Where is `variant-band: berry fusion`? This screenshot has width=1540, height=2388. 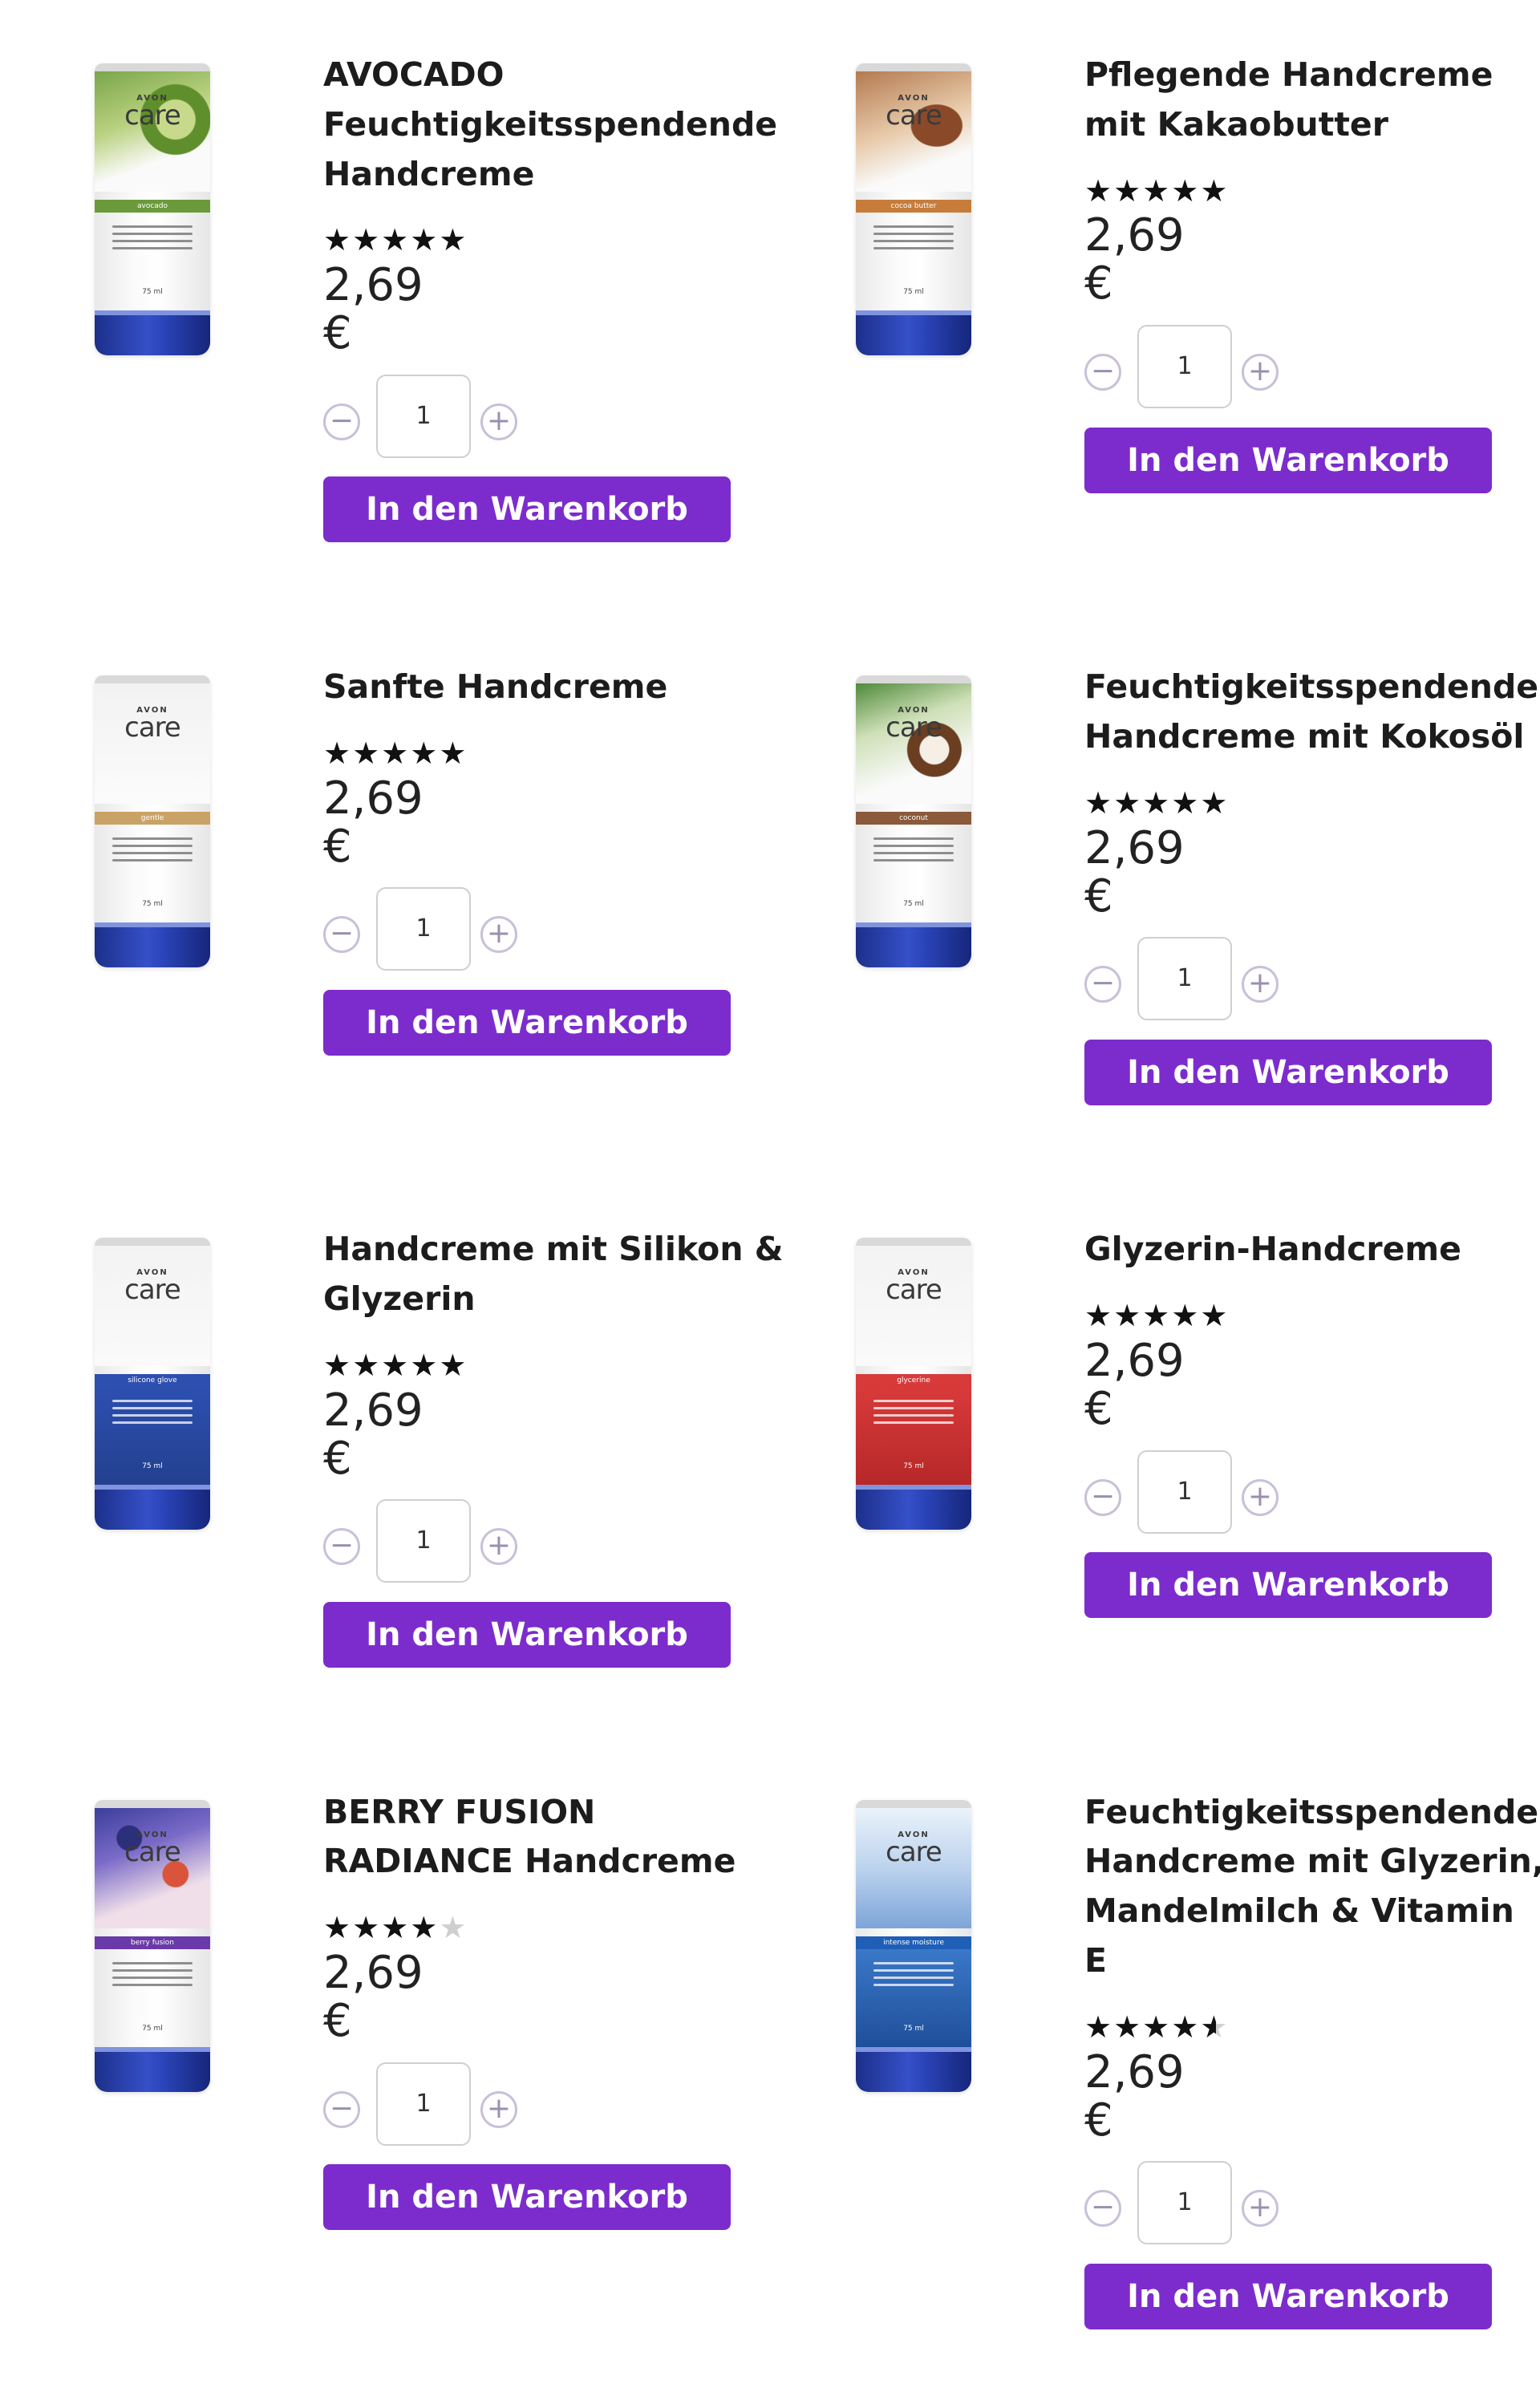
variant-band: berry fusion is located at coordinates (152, 1942).